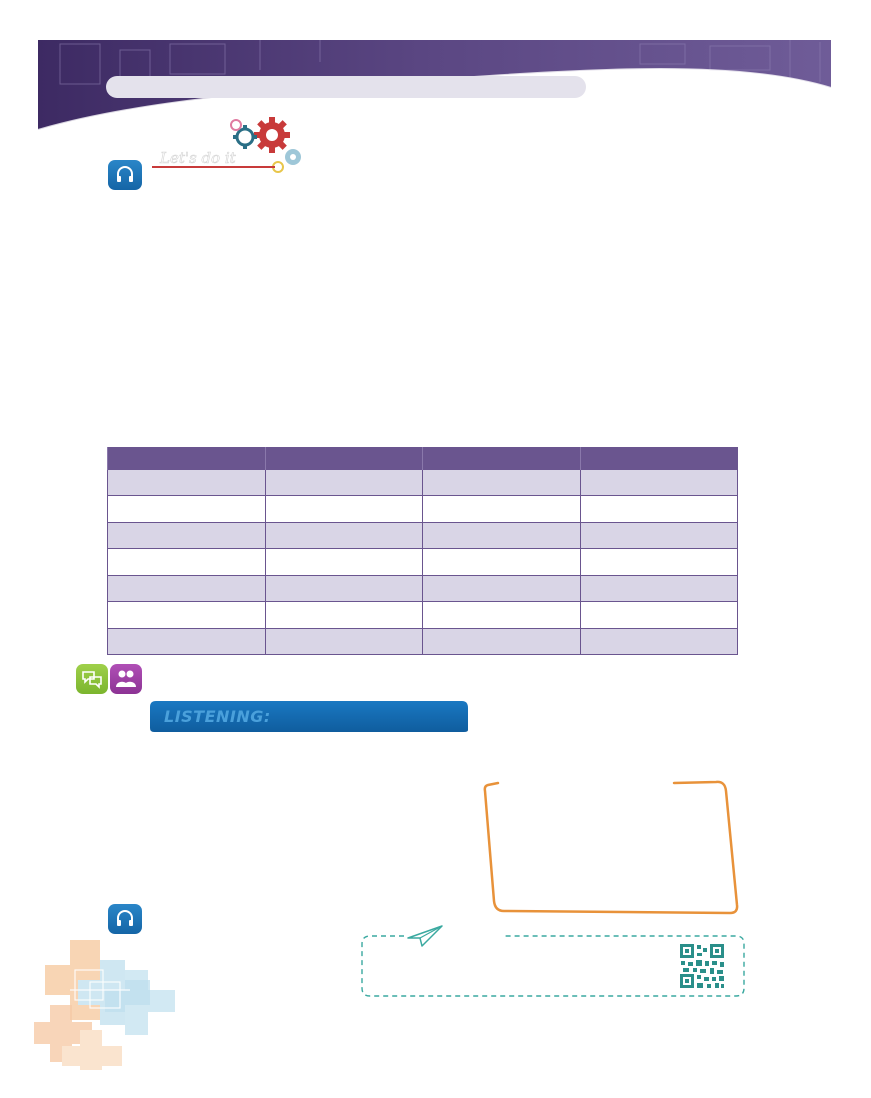  Describe the element at coordinates (309, 716) in the screenshot. I see `listening-banner: LISTENING:` at that location.